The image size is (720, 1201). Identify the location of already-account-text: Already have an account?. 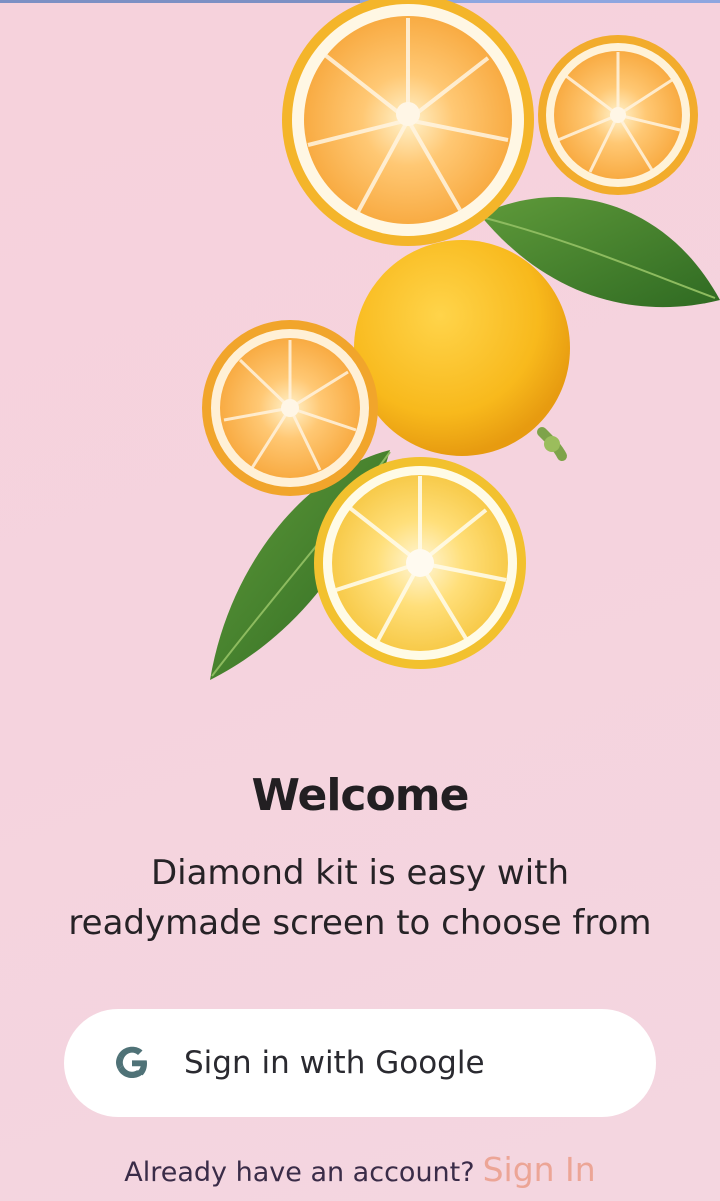
(299, 1172).